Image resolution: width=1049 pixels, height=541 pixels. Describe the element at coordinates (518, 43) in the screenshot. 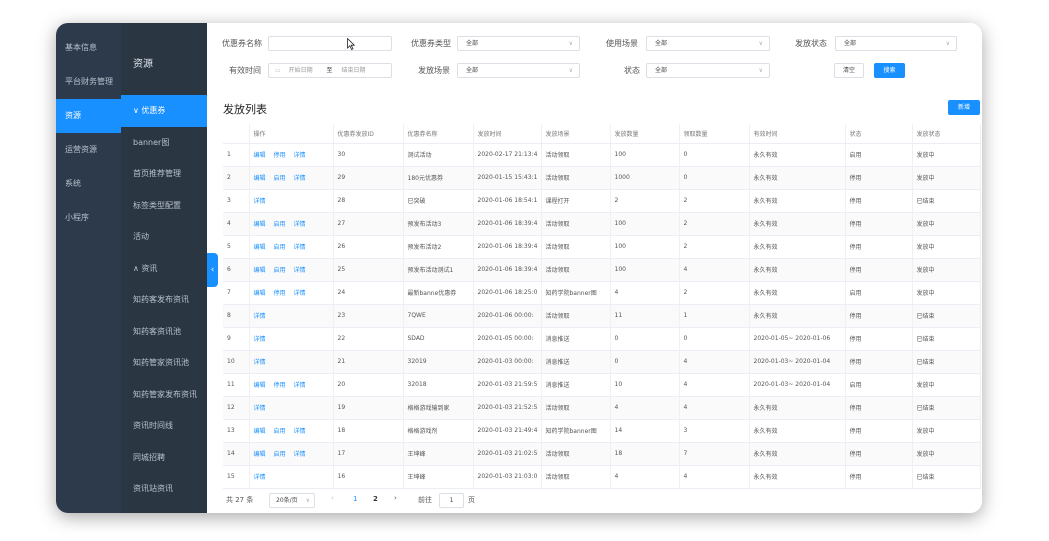

I see `coupon-type-select: 全部 ∨` at that location.